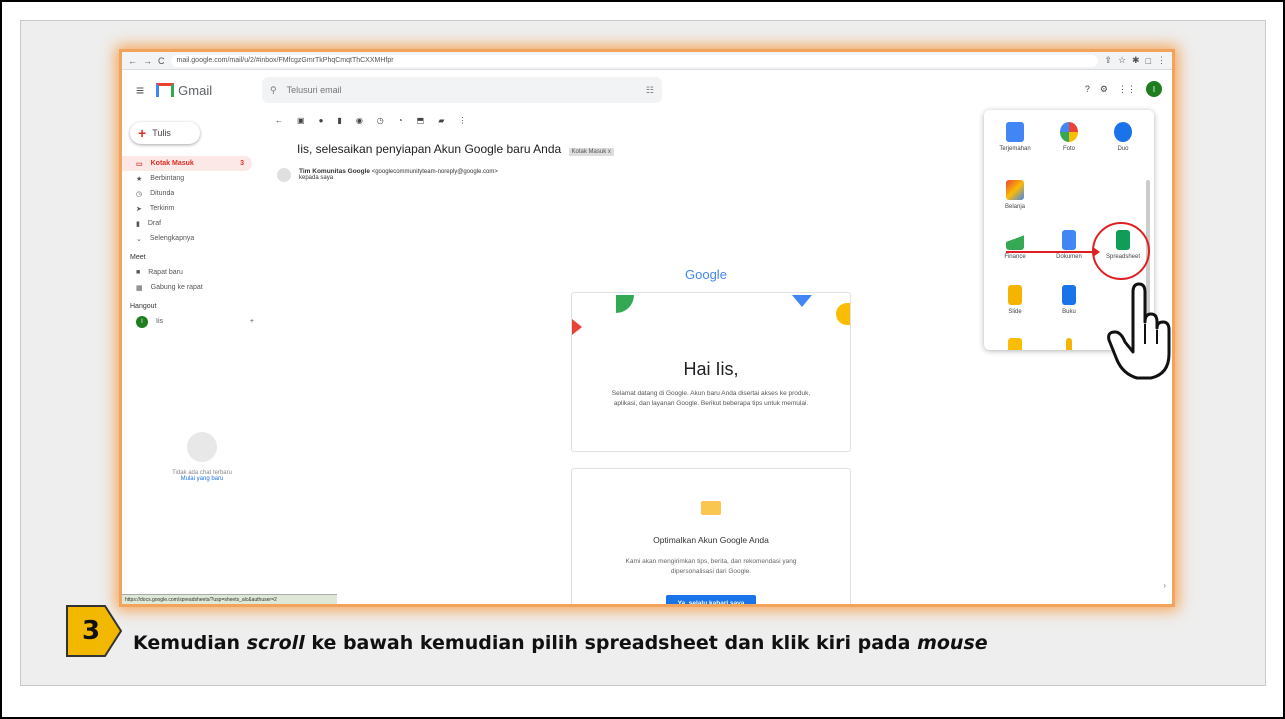 The width and height of the screenshot is (1285, 719). What do you see at coordinates (1015, 312) in the screenshot?
I see `app-label: Slide` at bounding box center [1015, 312].